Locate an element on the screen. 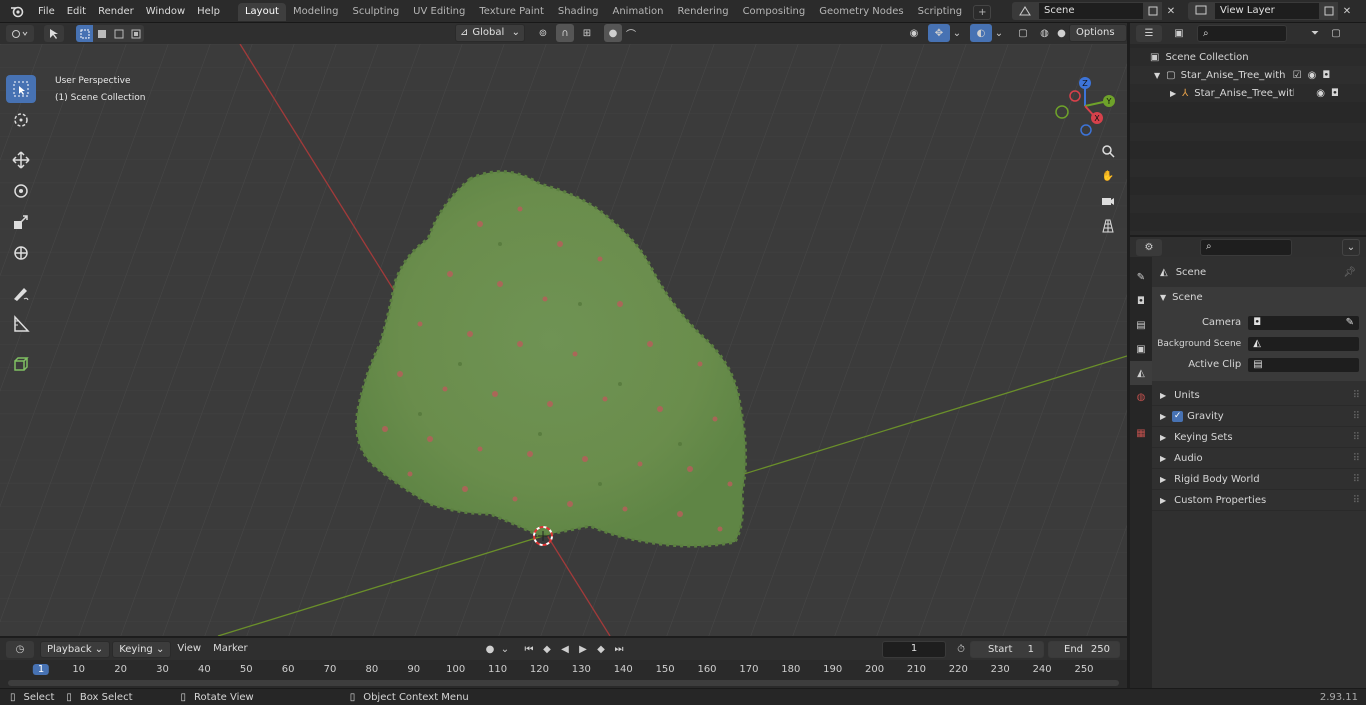  outliner-row-scene-collection: ▣ Scene Collection is located at coordinates (1248, 57).